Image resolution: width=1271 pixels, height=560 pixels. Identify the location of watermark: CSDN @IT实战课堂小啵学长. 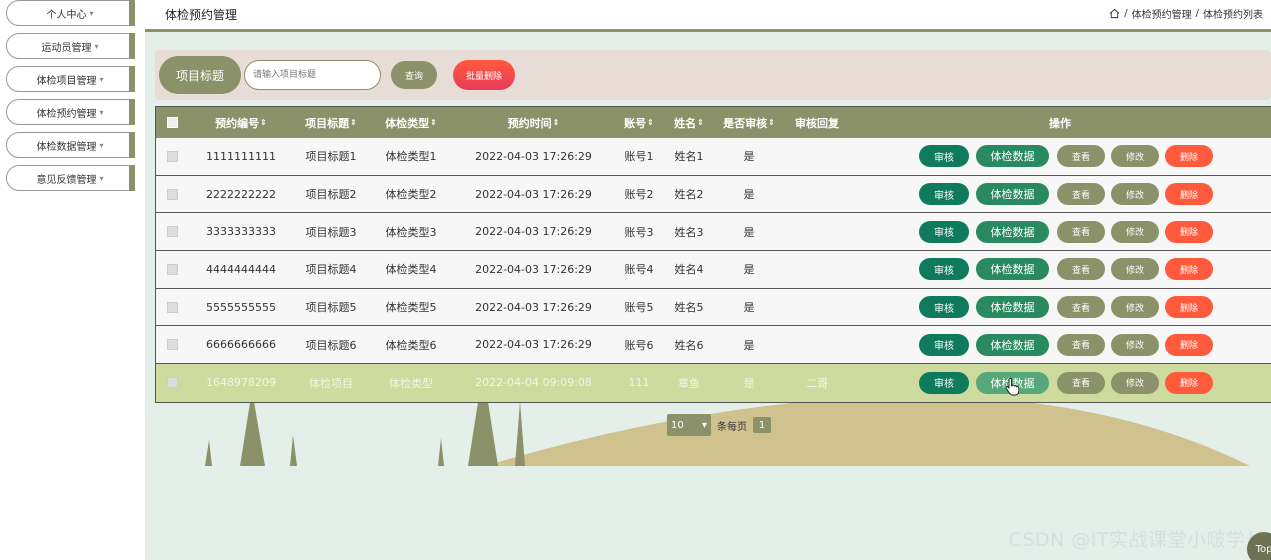
(1136, 540).